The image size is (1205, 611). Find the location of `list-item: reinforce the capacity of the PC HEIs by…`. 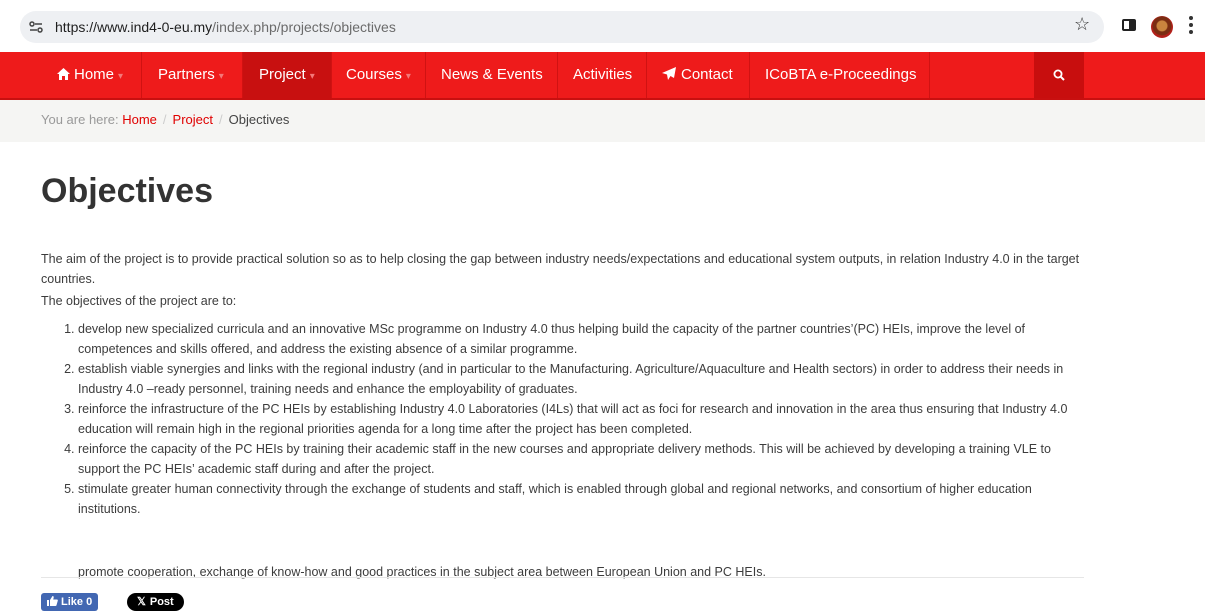

list-item: reinforce the capacity of the PC HEIs by… is located at coordinates (582, 459).